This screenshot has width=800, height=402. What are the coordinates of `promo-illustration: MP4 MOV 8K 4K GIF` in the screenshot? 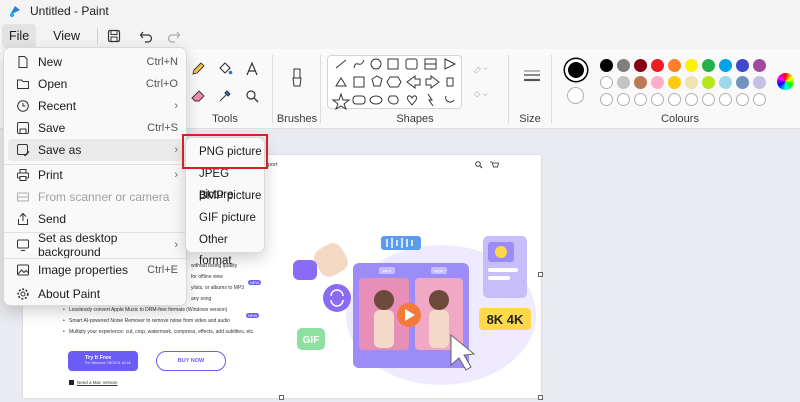 It's located at (414, 310).